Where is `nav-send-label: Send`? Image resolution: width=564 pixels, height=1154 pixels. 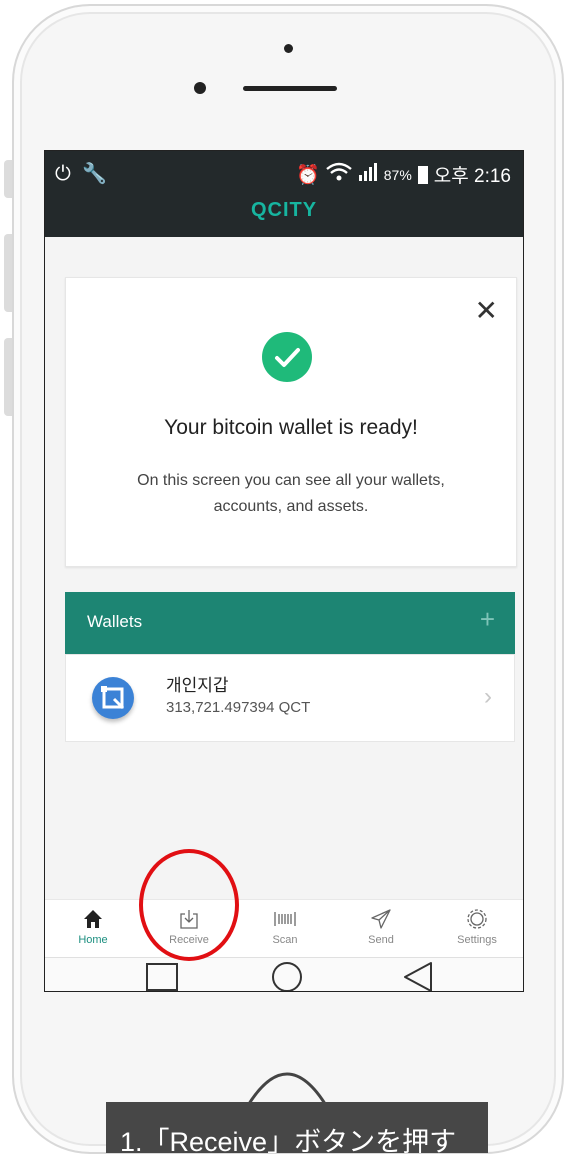 nav-send-label: Send is located at coordinates (381, 940).